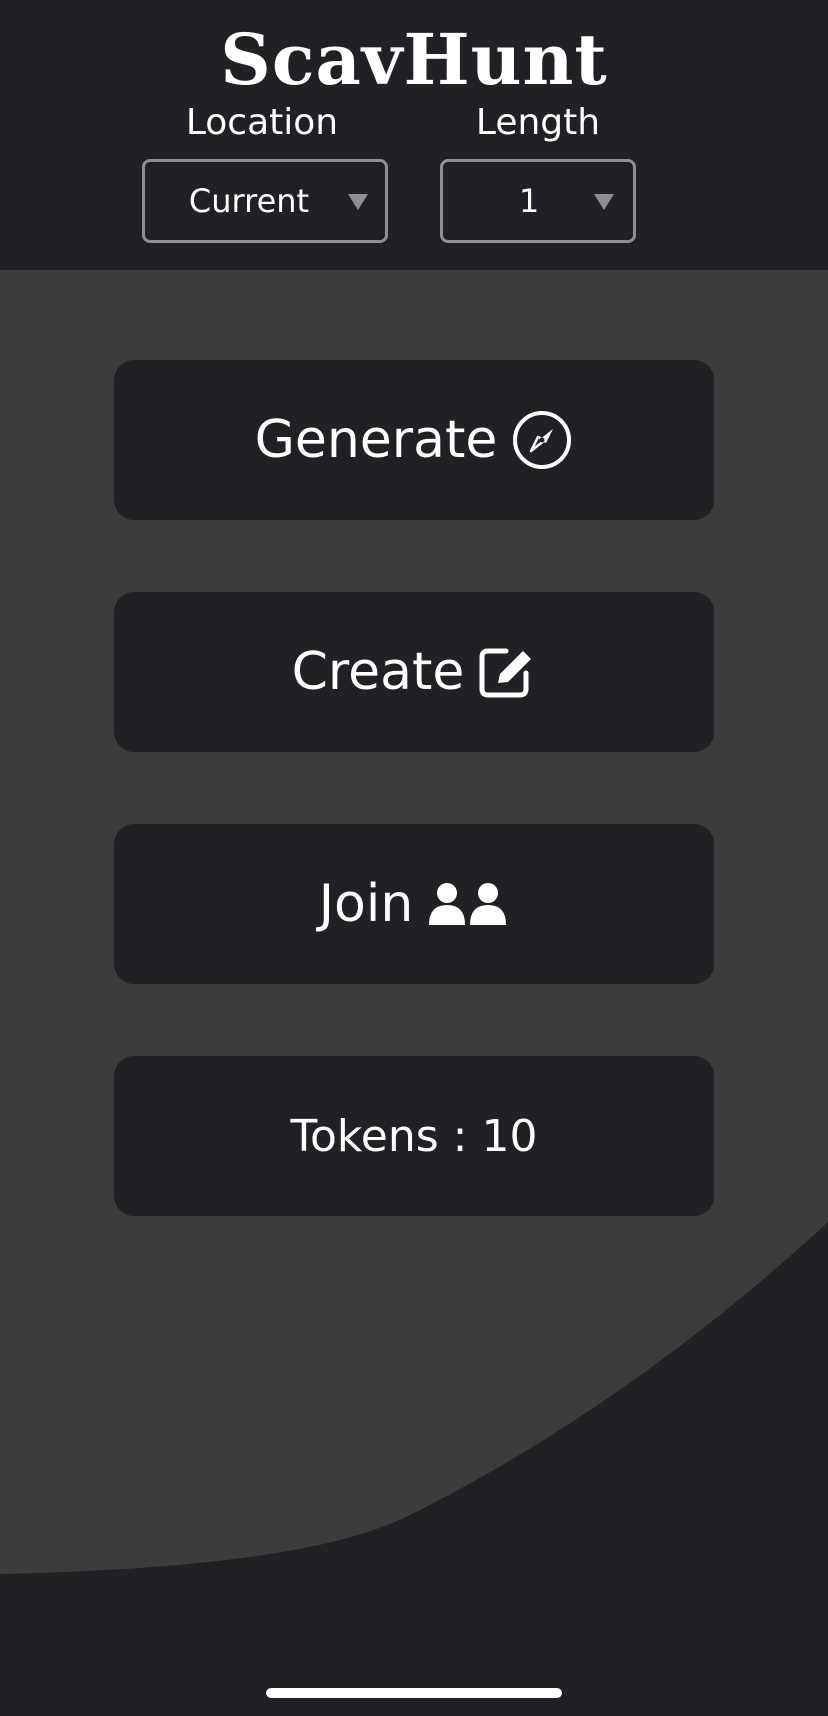 The width and height of the screenshot is (828, 1716). What do you see at coordinates (366, 904) in the screenshot?
I see `join-label: Join` at bounding box center [366, 904].